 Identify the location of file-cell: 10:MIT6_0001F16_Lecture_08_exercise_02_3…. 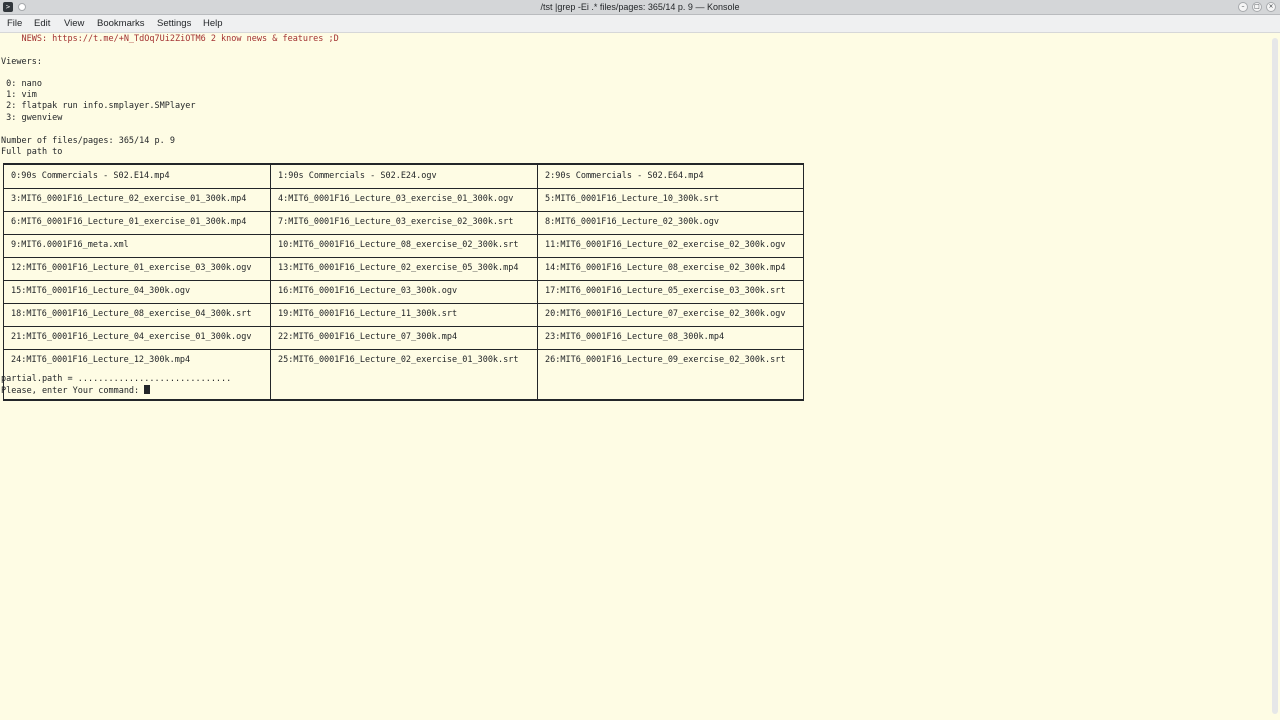
(398, 245).